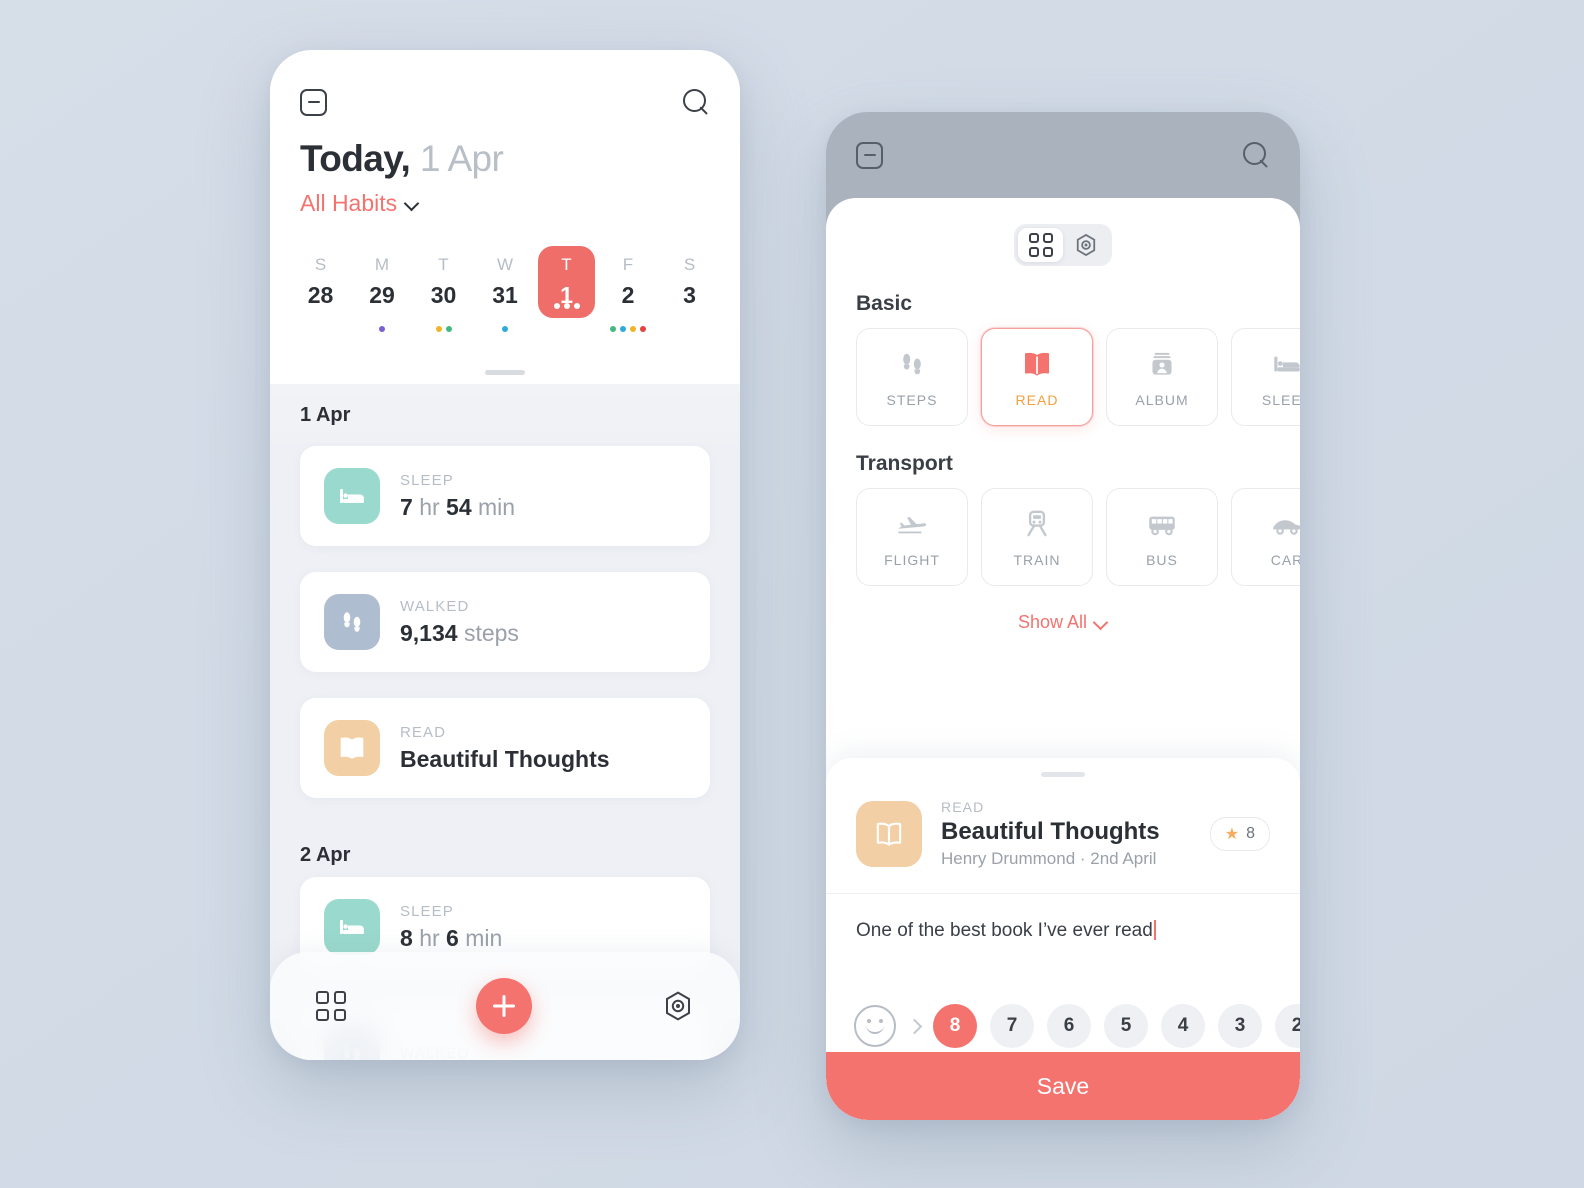  I want to click on week-day-29: M 29, so click(382, 289).